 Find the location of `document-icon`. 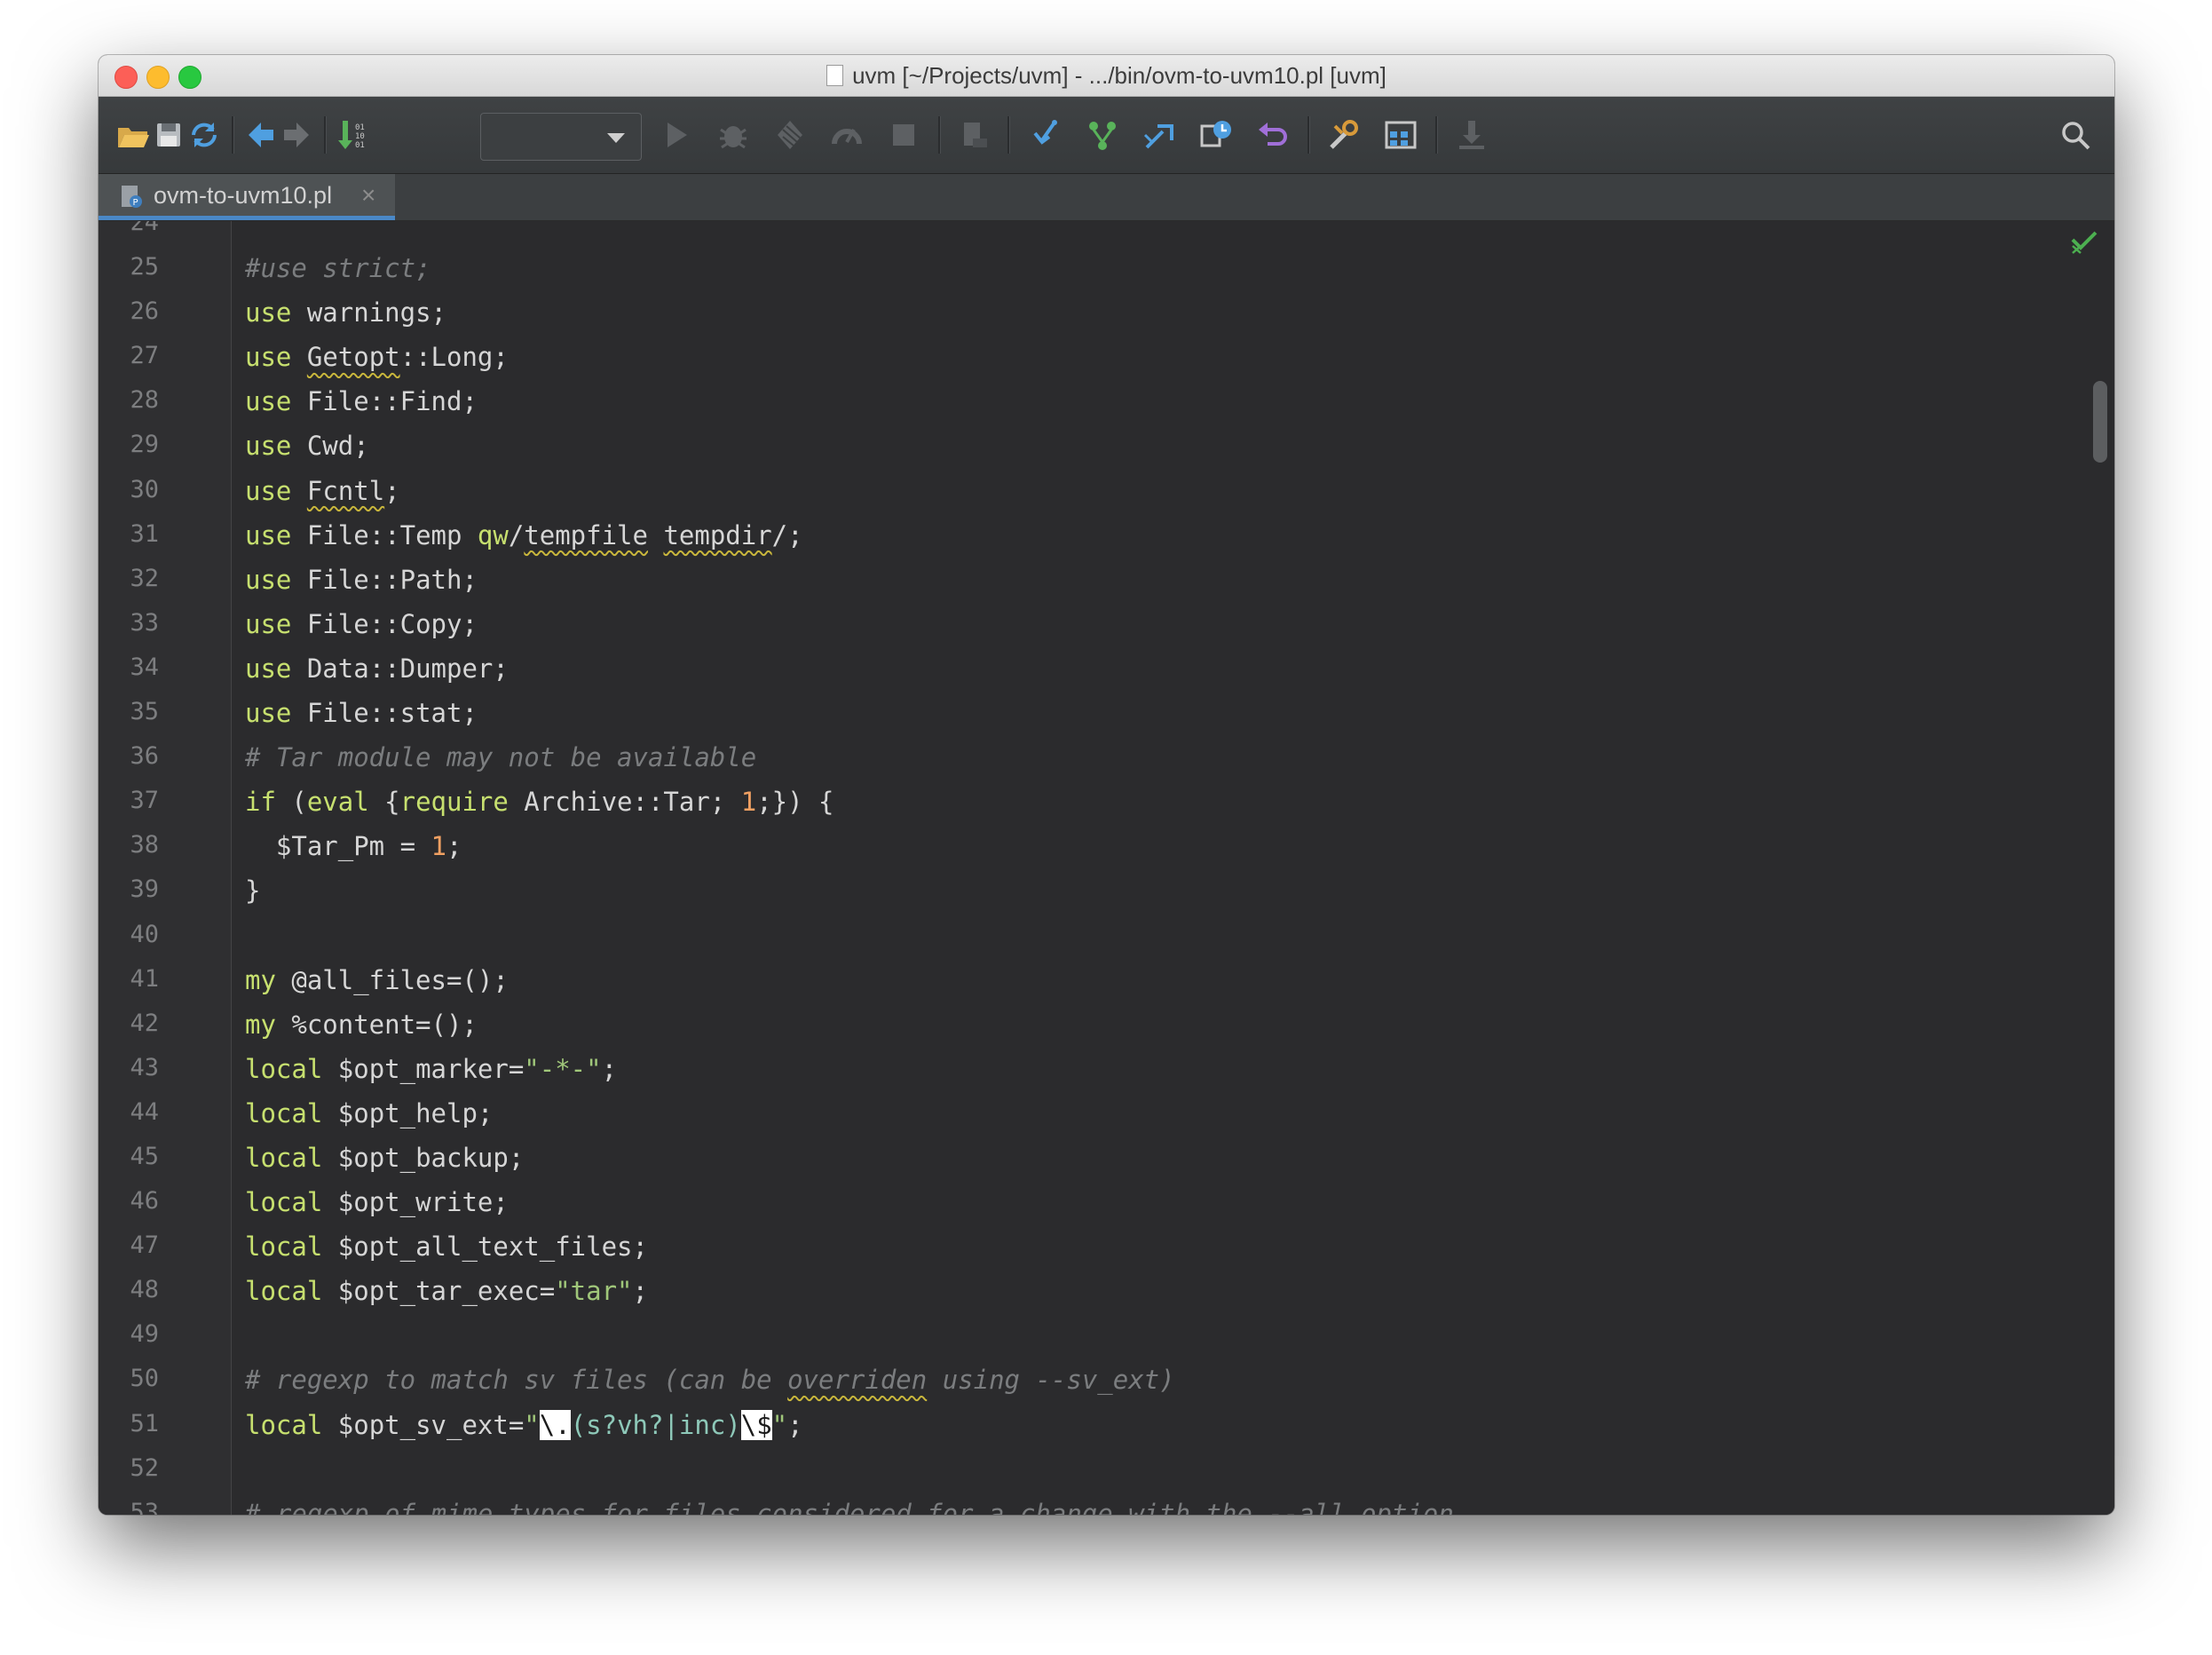

document-icon is located at coordinates (835, 75).